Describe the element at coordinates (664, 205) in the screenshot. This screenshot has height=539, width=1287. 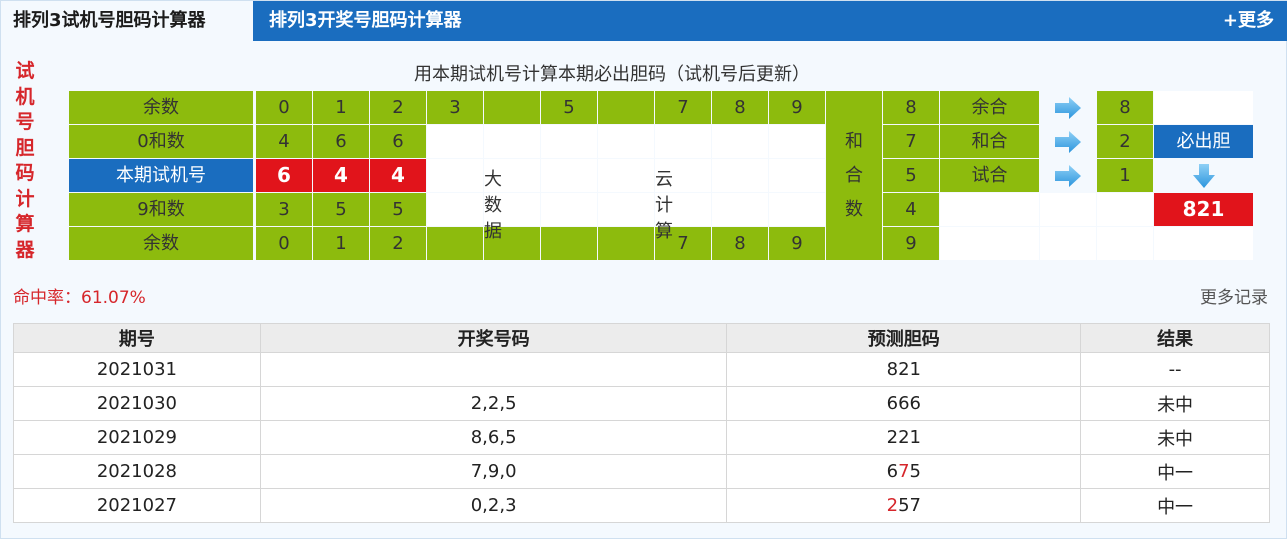
I see `cloud-compute-label: 云计算` at that location.